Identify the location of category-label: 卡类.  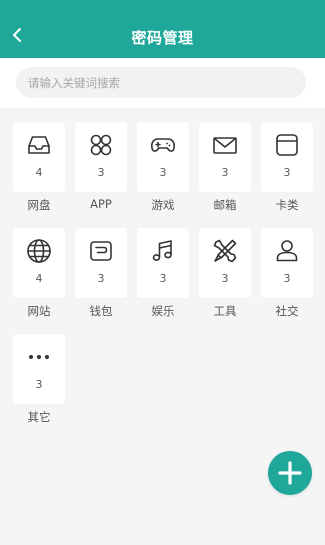
(287, 205).